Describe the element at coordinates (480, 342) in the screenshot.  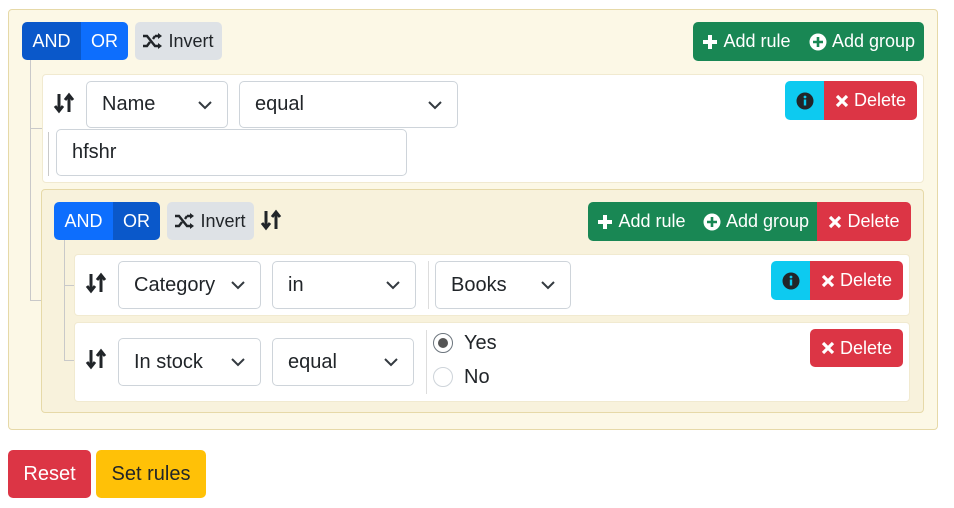
I see `radio-yes-label: Yes` at that location.